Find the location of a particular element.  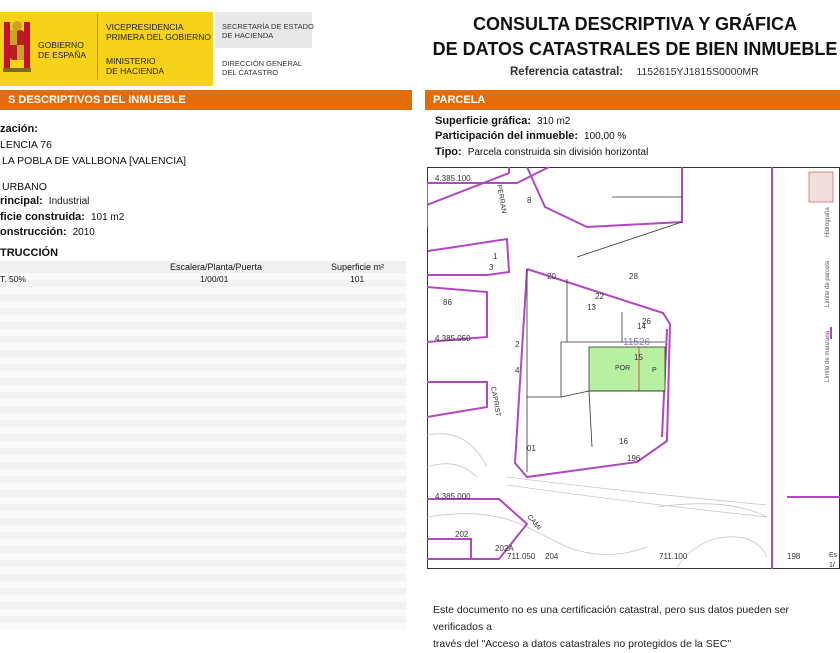

sup-label: ficie construida: is located at coordinates (42, 217).